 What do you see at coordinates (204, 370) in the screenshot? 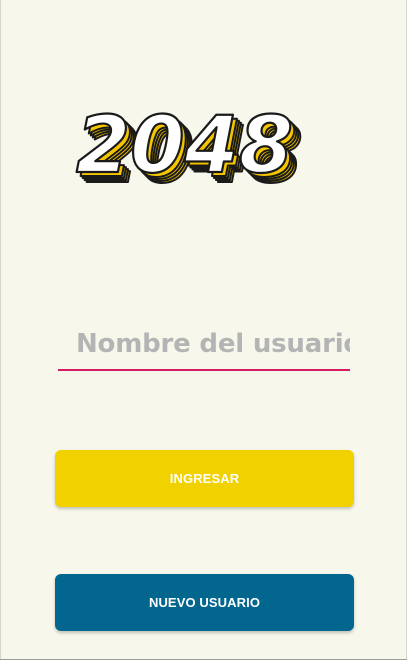
I see `username-underline` at bounding box center [204, 370].